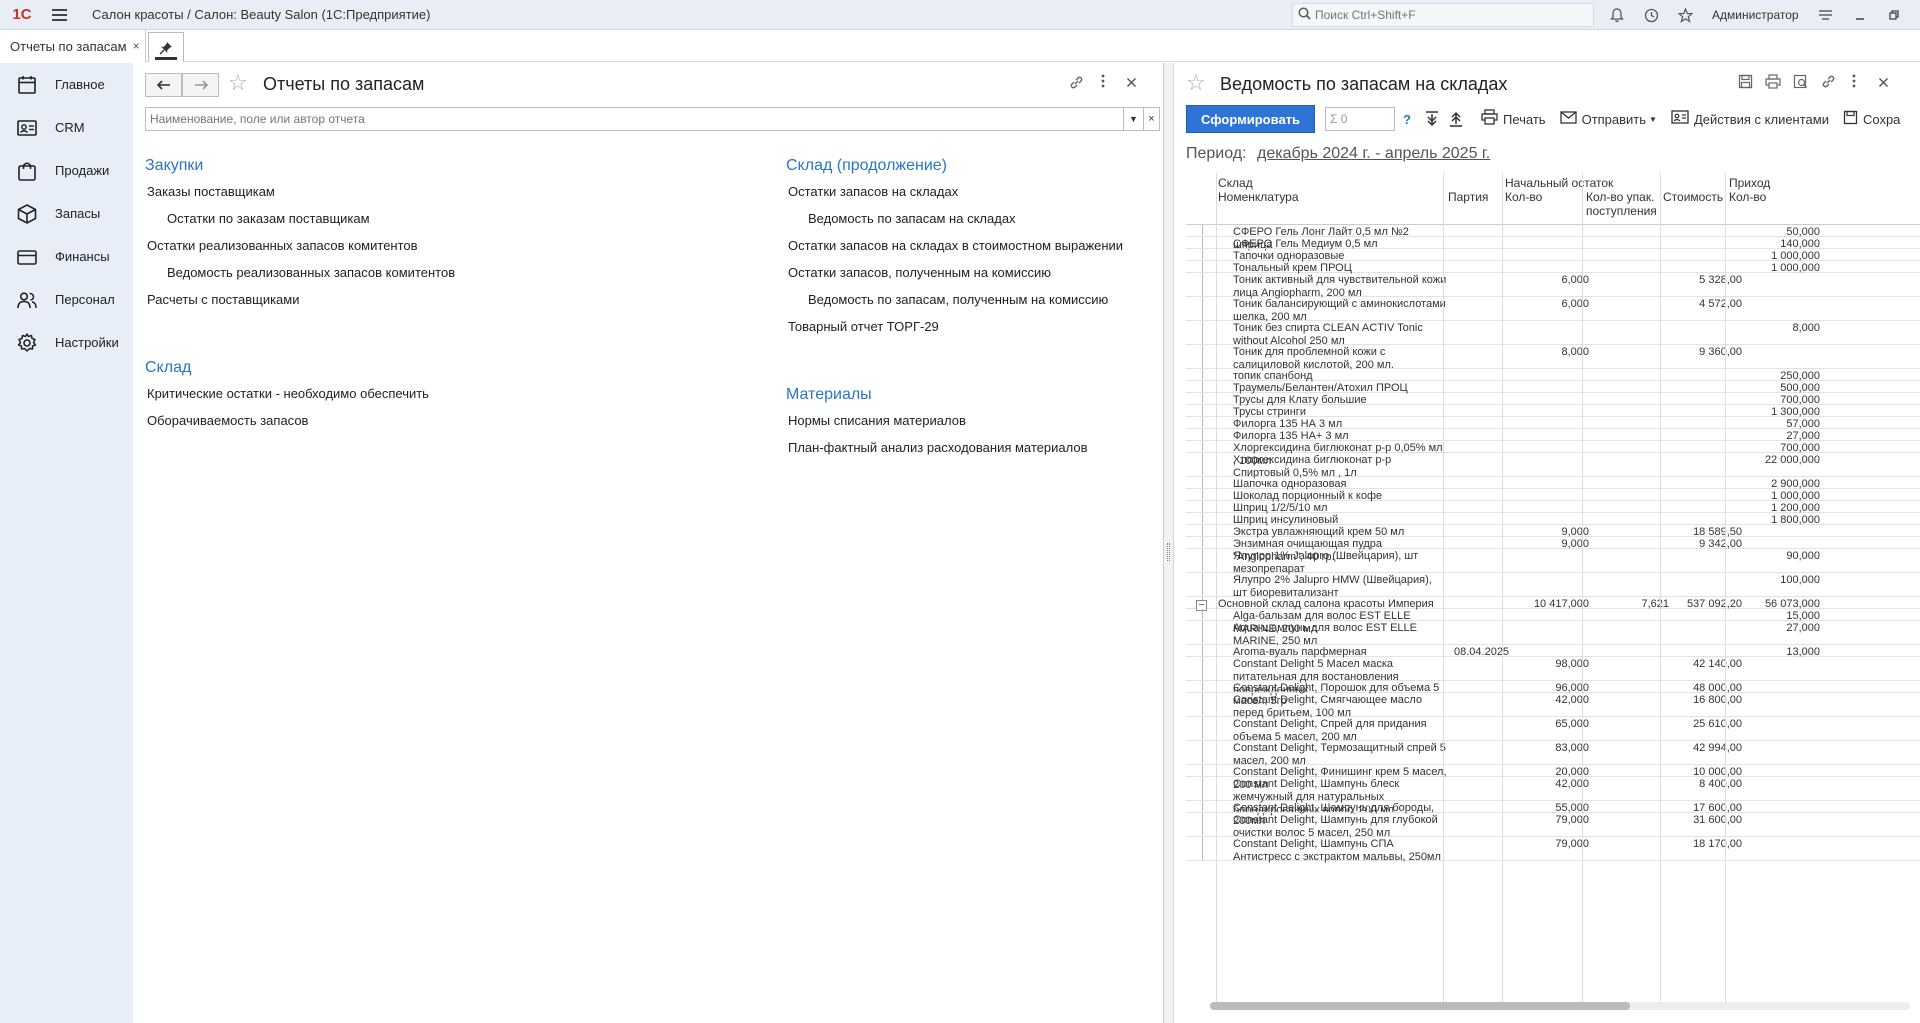  Describe the element at coordinates (1553, 411) in the screenshot. I see `table-row: Трусы стринги 1 300,000` at that location.